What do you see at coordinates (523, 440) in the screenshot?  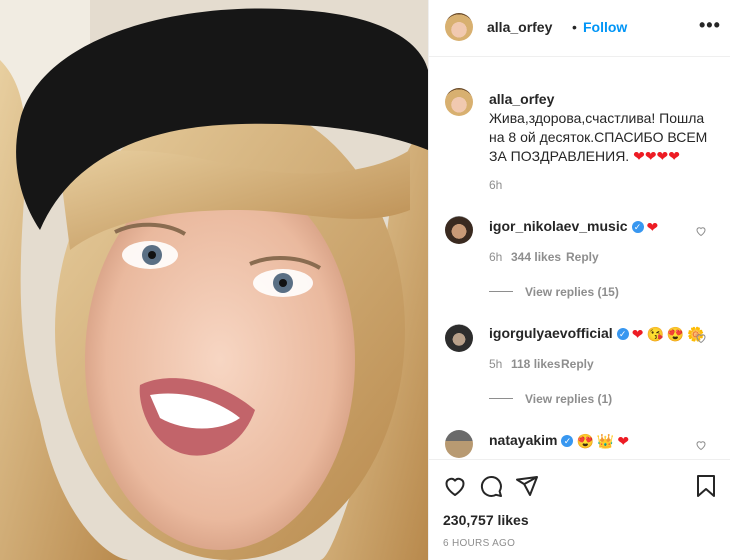 I see `comment-username: natayakim` at bounding box center [523, 440].